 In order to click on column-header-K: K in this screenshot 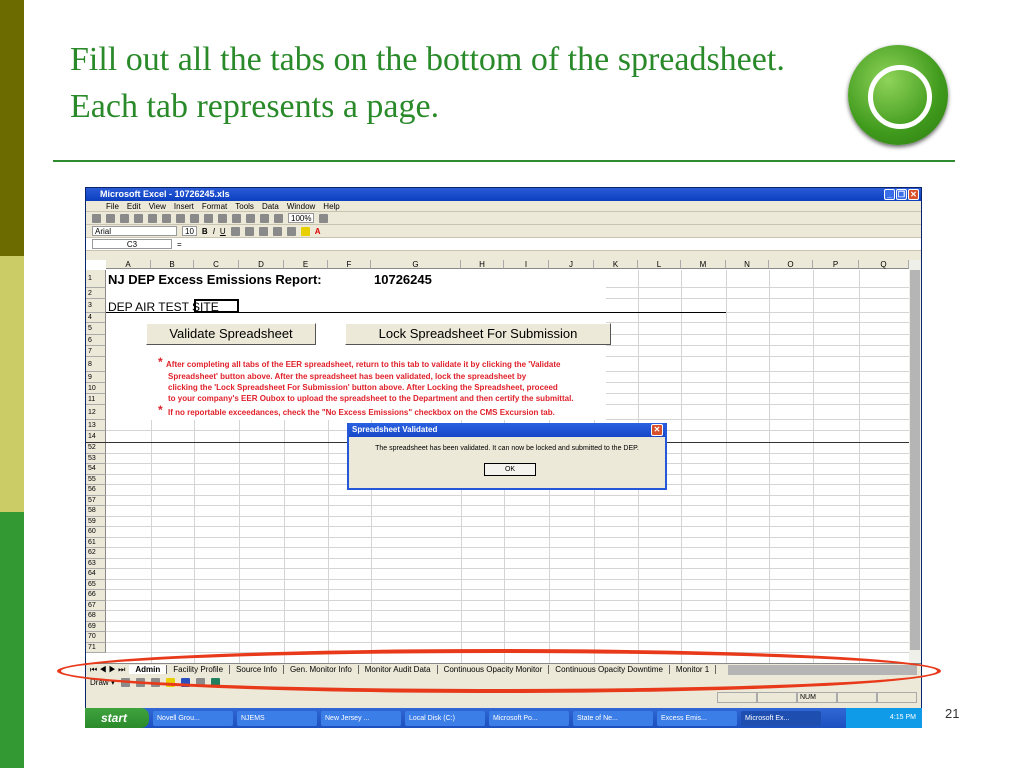, I will do `click(616, 264)`.